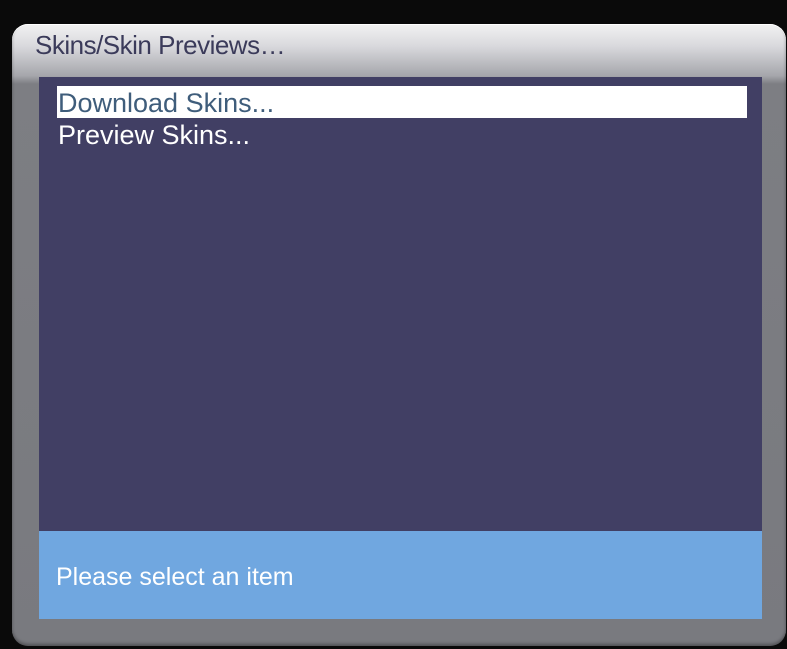 Image resolution: width=787 pixels, height=649 pixels. What do you see at coordinates (400, 575) in the screenshot?
I see `status-bar: Please select an item` at bounding box center [400, 575].